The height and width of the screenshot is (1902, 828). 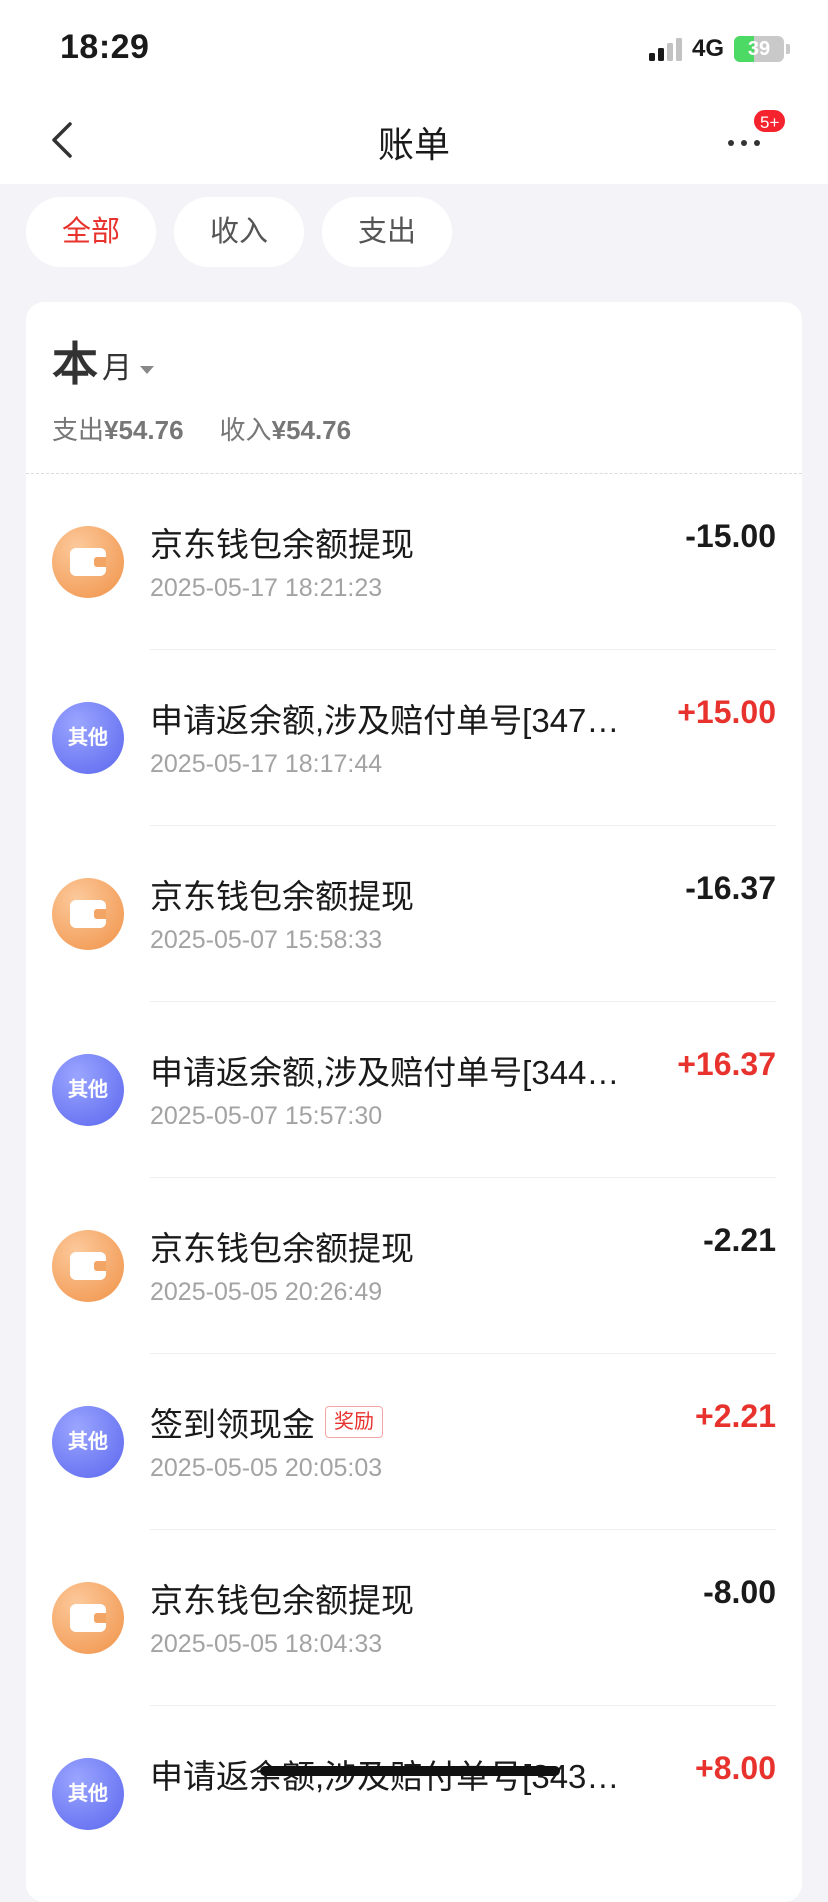 I want to click on transaction-row: 京东钱包余额提现 2025-05-05 20:26:49 -2.21, so click(x=414, y=1266).